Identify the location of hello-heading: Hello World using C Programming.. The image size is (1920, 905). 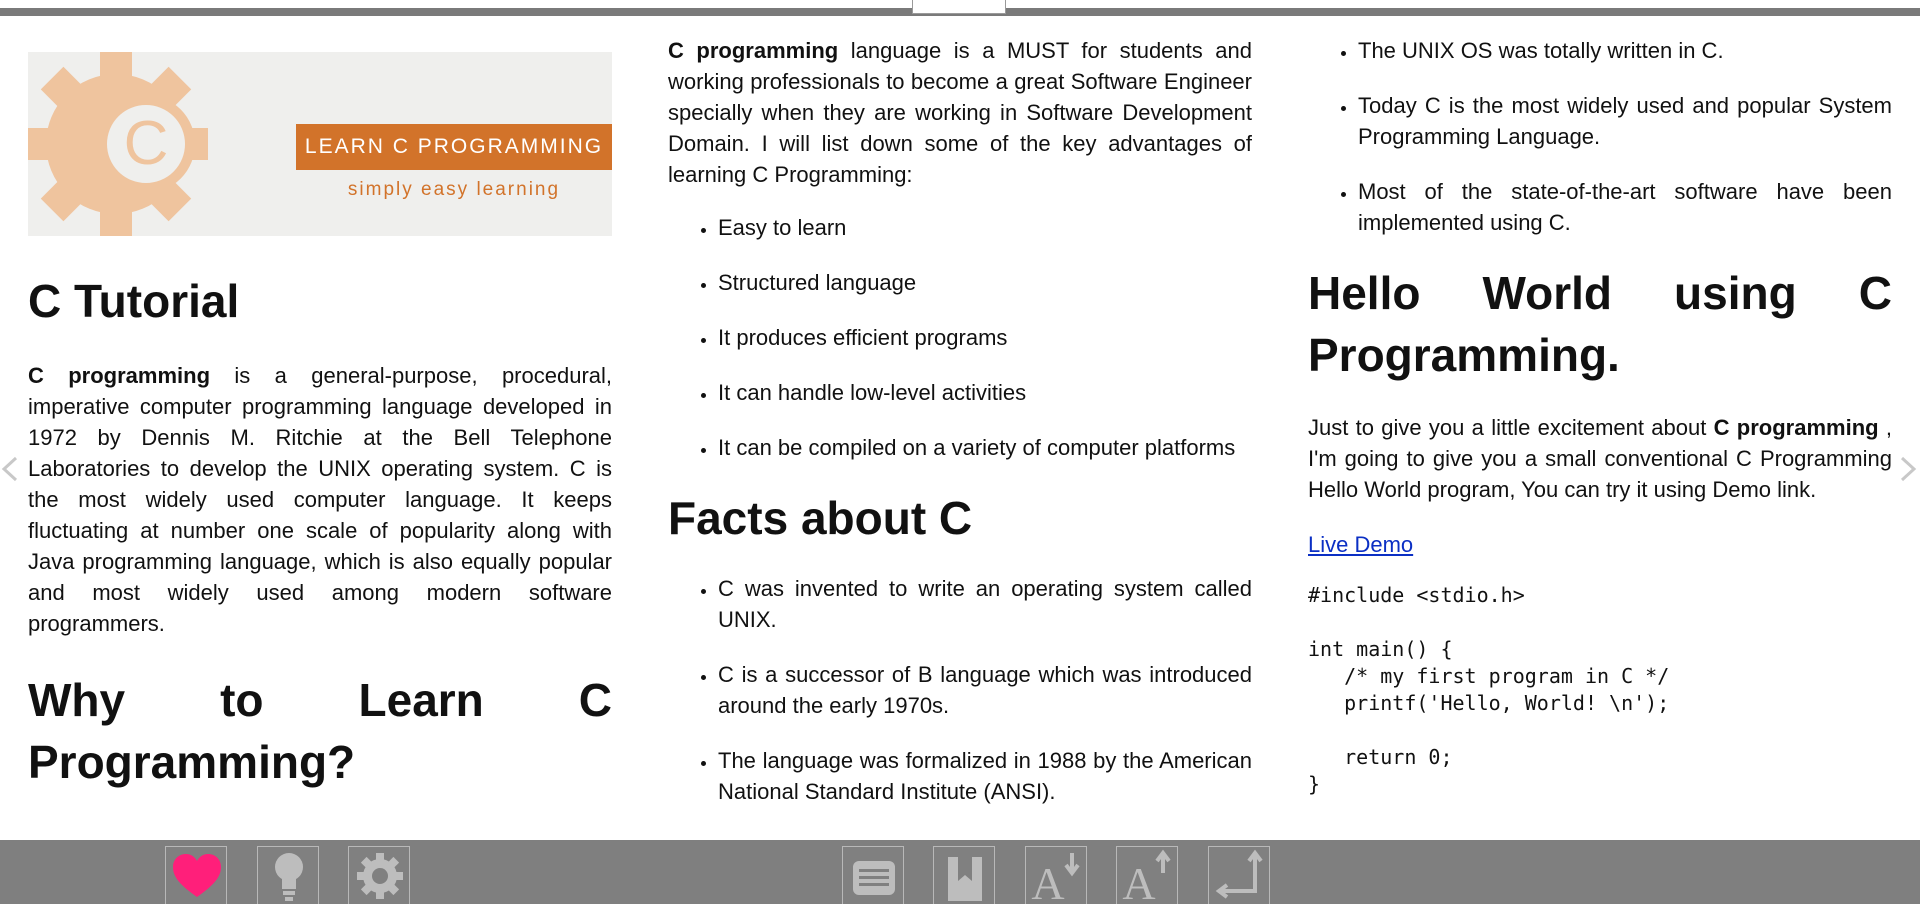
(1600, 324).